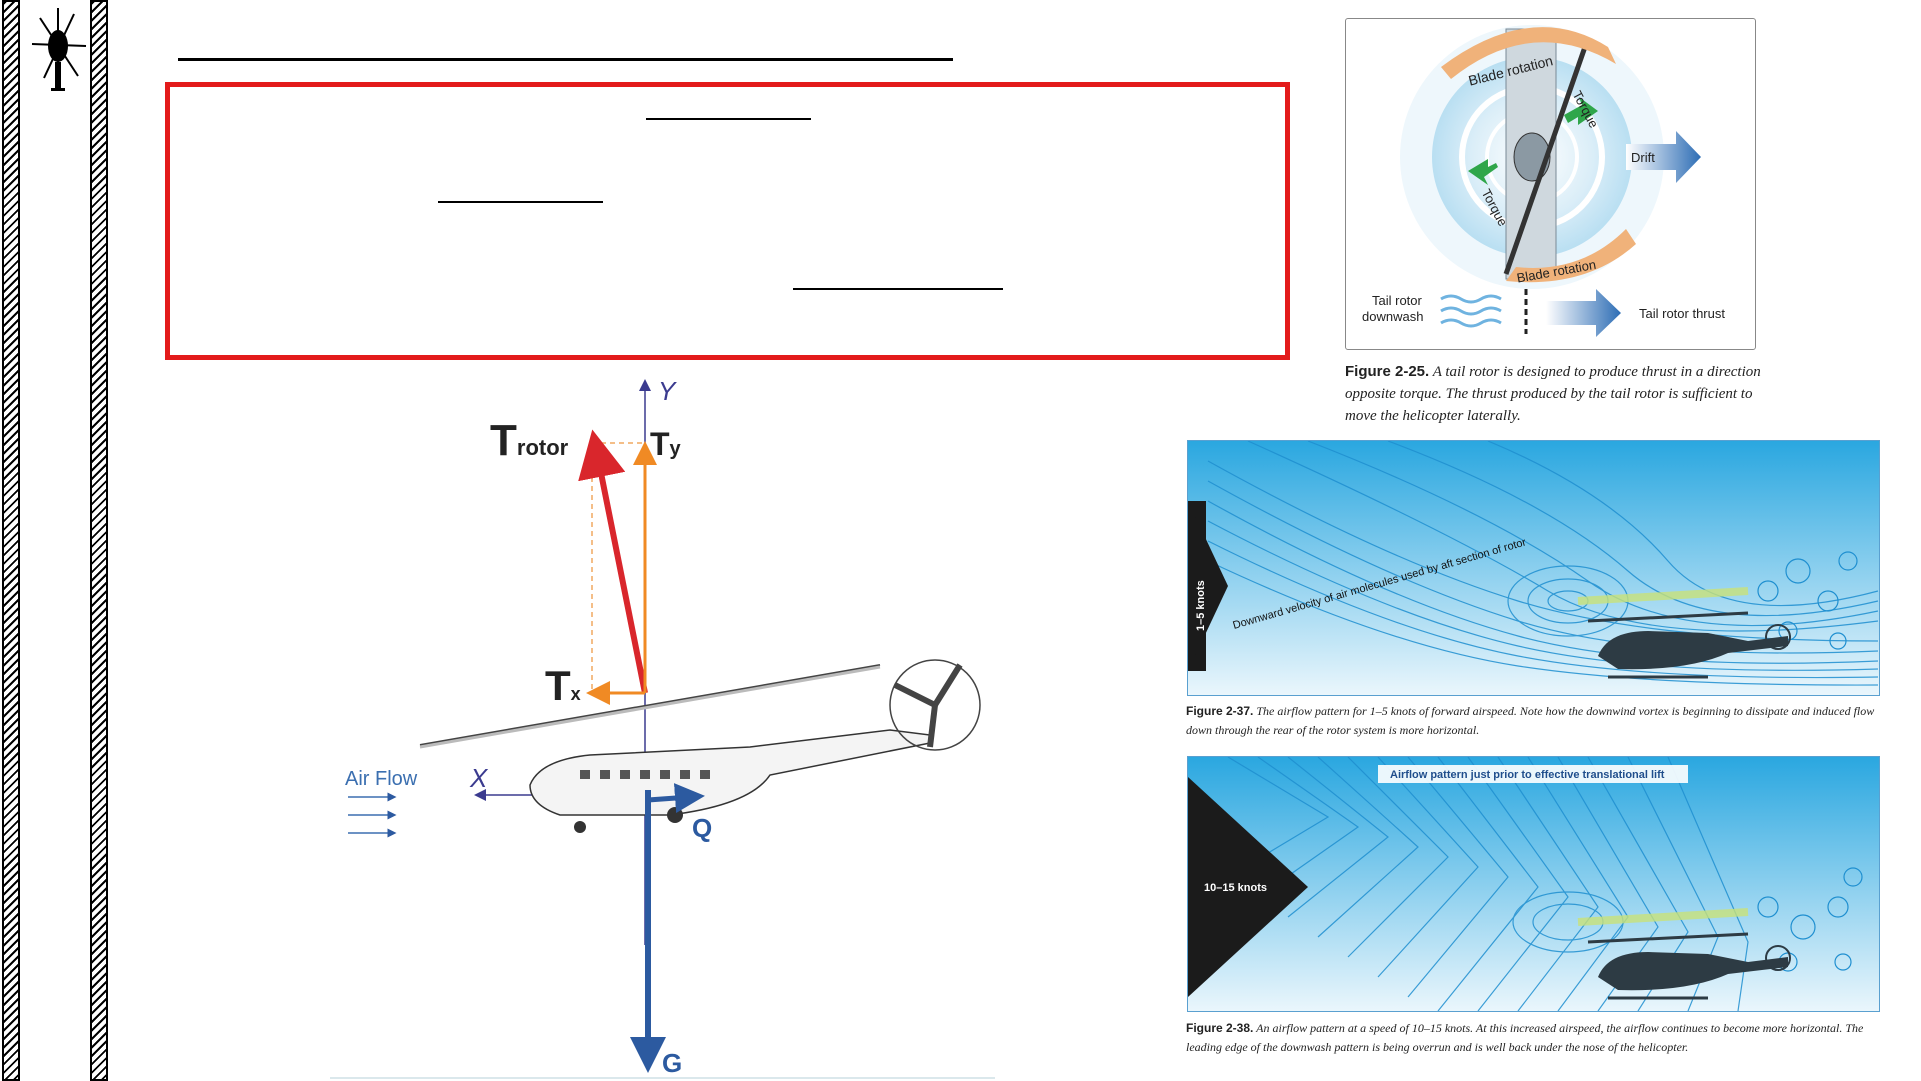 This screenshot has height=1081, width=1921. I want to click on tx-label: Tx, so click(563, 685).